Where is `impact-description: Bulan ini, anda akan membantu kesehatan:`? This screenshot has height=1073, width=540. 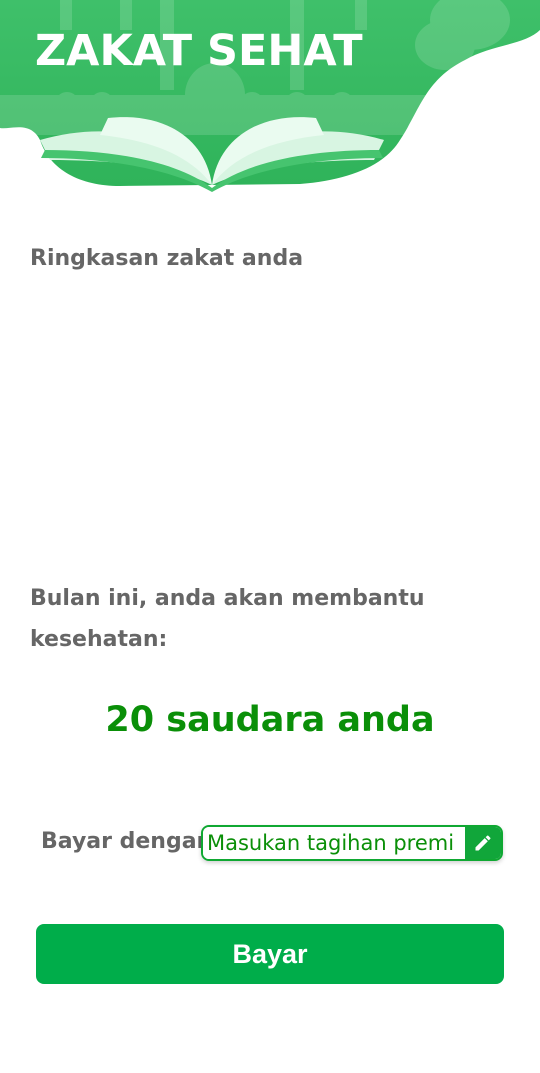 impact-description: Bulan ini, anda akan membantu kesehatan: is located at coordinates (227, 619).